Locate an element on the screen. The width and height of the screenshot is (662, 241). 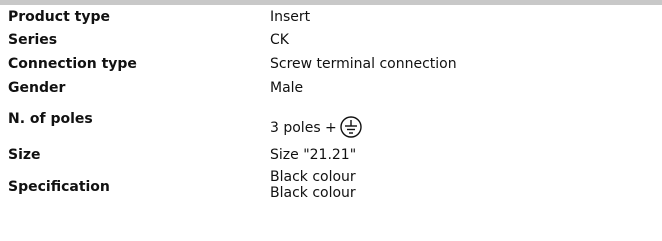
spec-value: CK is located at coordinates (279, 40).